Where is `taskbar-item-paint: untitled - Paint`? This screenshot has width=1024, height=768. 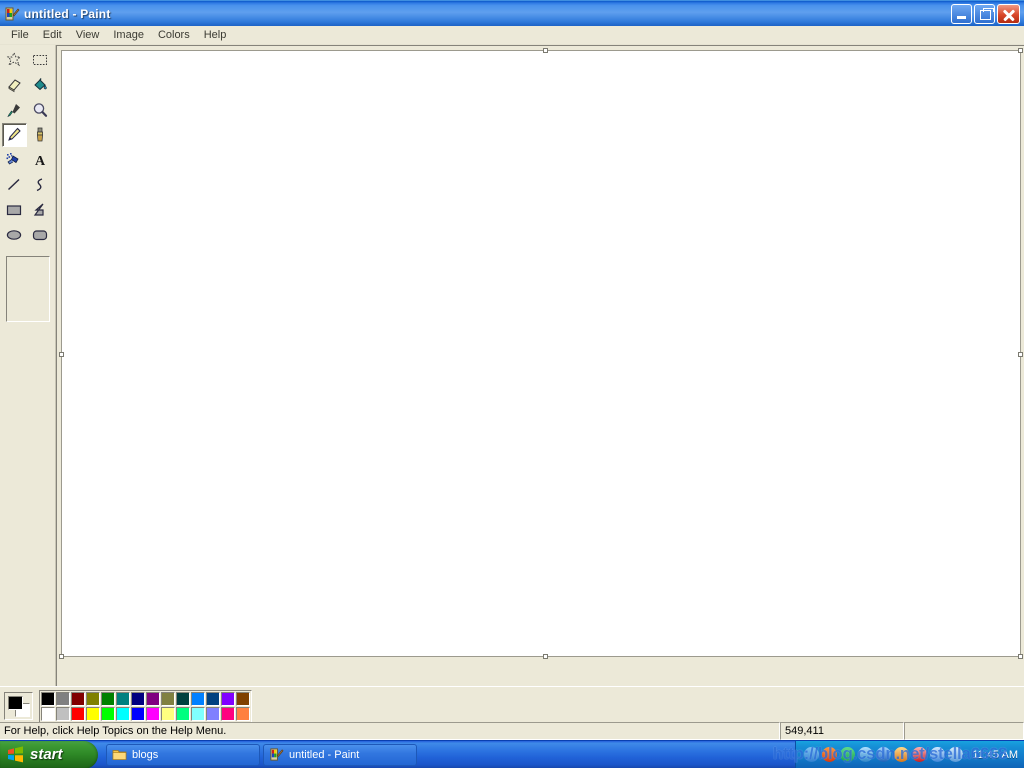 taskbar-item-paint: untitled - Paint is located at coordinates (340, 754).